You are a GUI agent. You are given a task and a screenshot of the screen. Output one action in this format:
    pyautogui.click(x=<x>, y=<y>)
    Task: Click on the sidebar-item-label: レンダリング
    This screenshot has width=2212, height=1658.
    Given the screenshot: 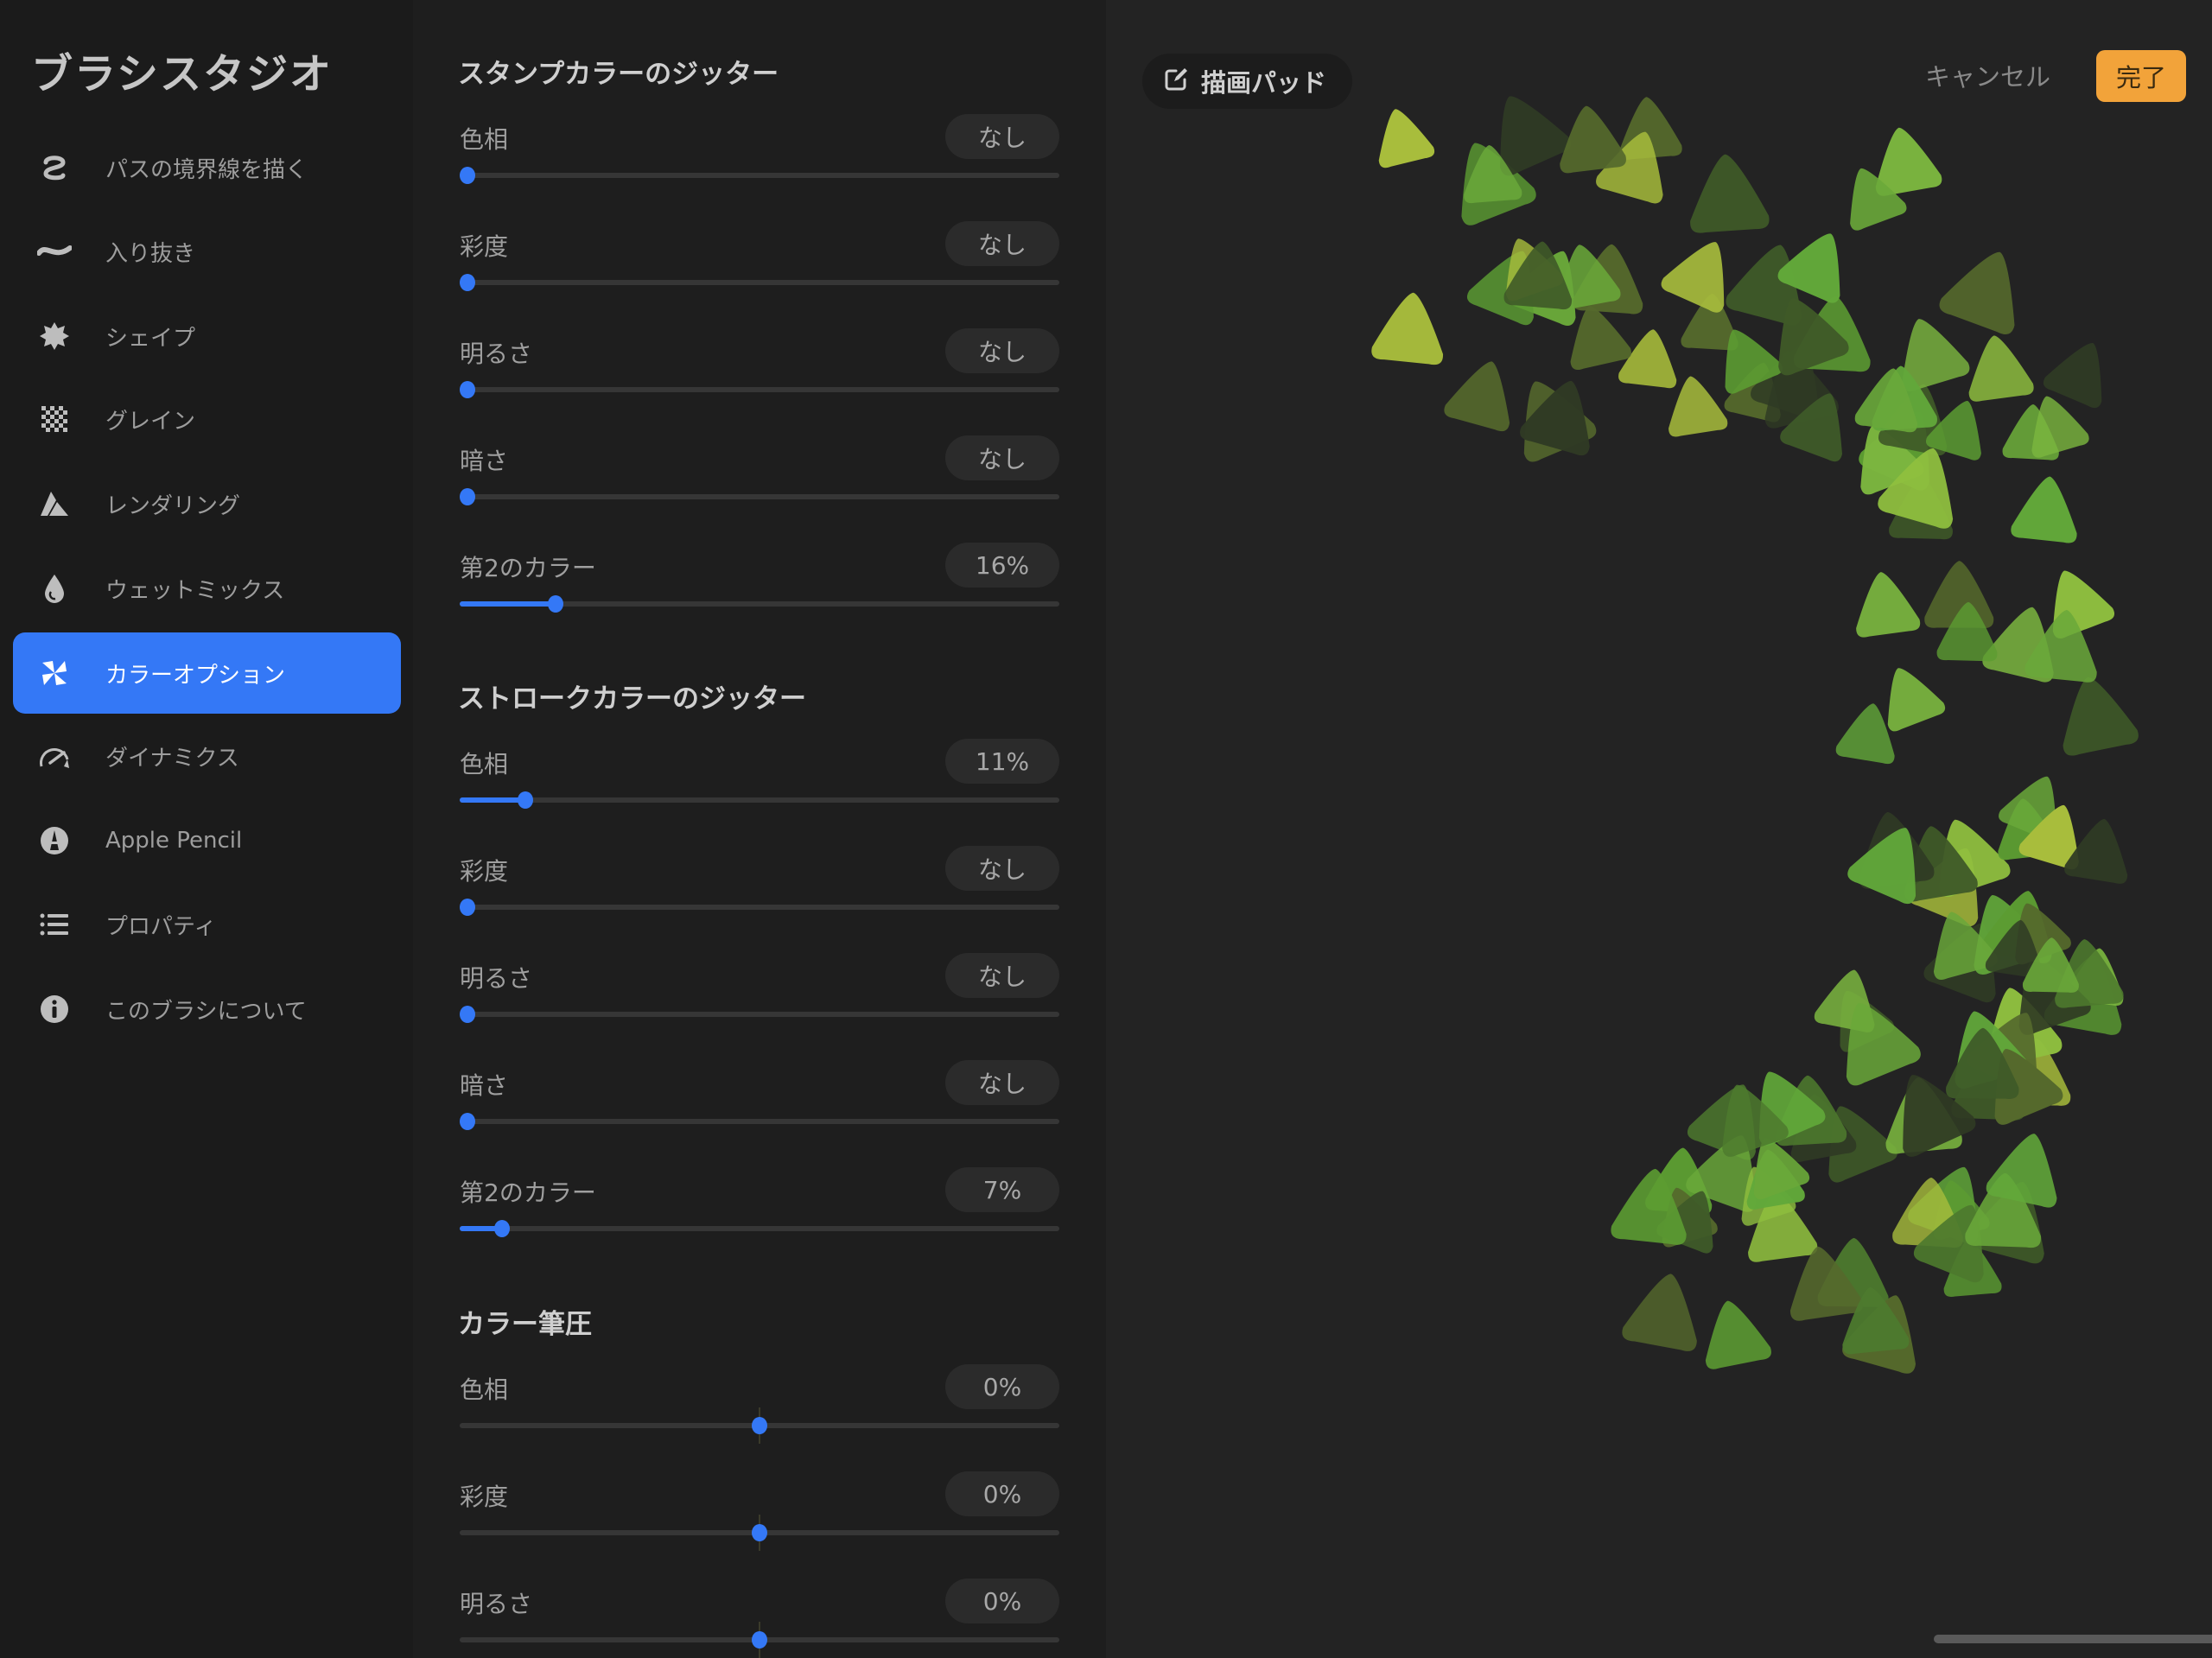 What is the action you would take?
    pyautogui.click(x=173, y=505)
    